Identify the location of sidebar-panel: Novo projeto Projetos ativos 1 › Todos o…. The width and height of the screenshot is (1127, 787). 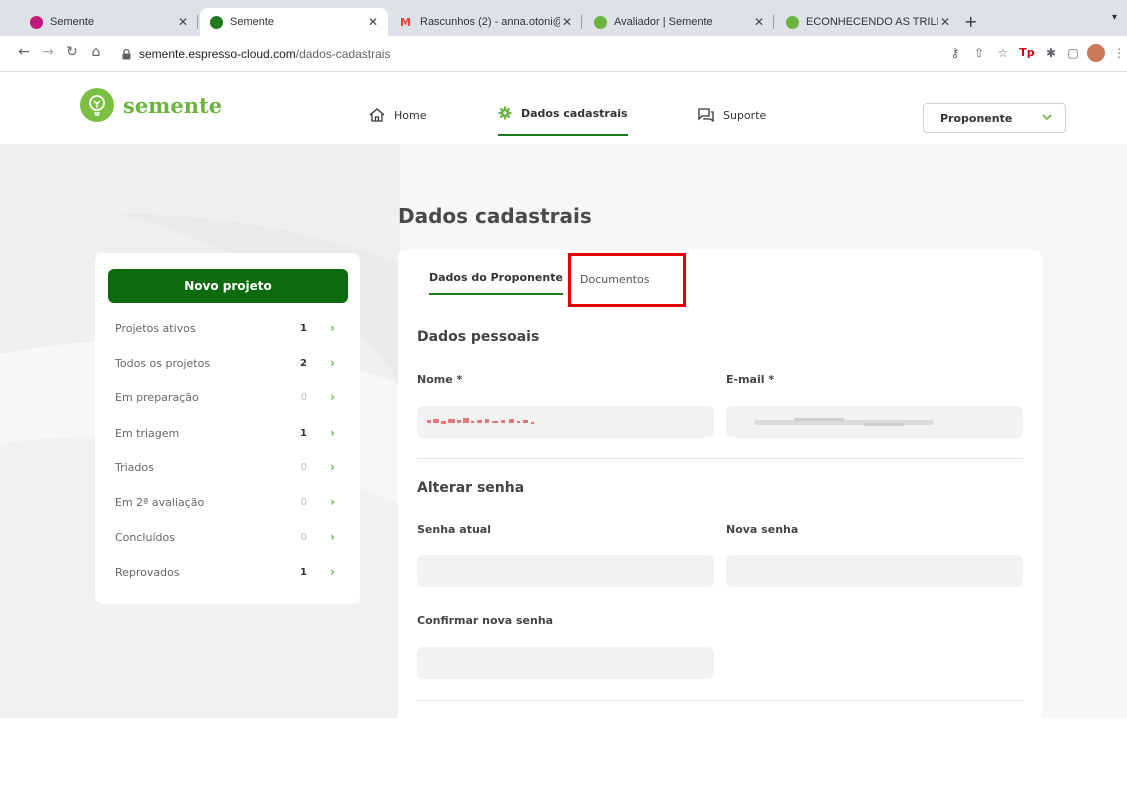
(227, 428).